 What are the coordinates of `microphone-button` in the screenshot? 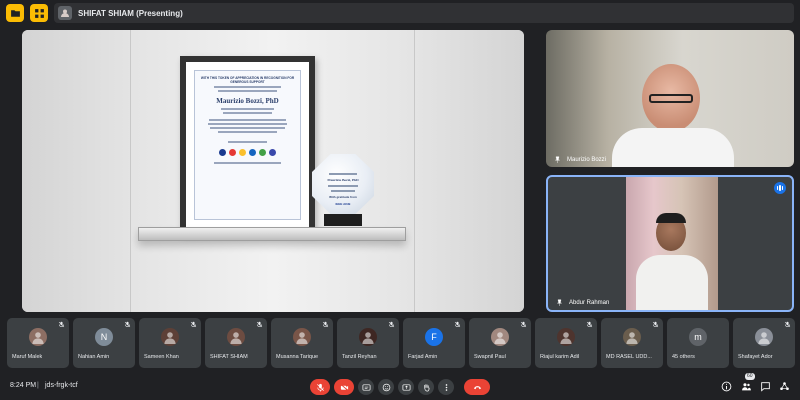 It's located at (320, 387).